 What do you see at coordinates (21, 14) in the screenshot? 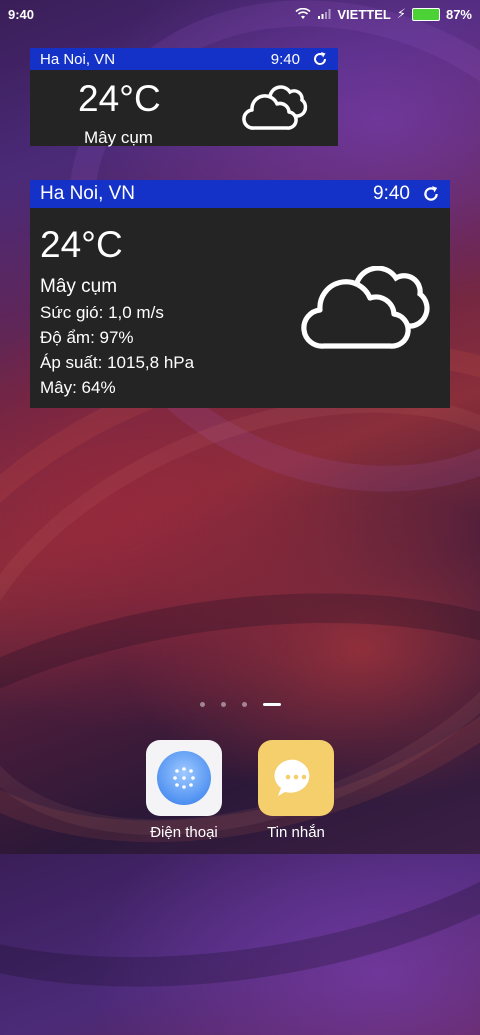
I see `status-time: 9:40` at bounding box center [21, 14].